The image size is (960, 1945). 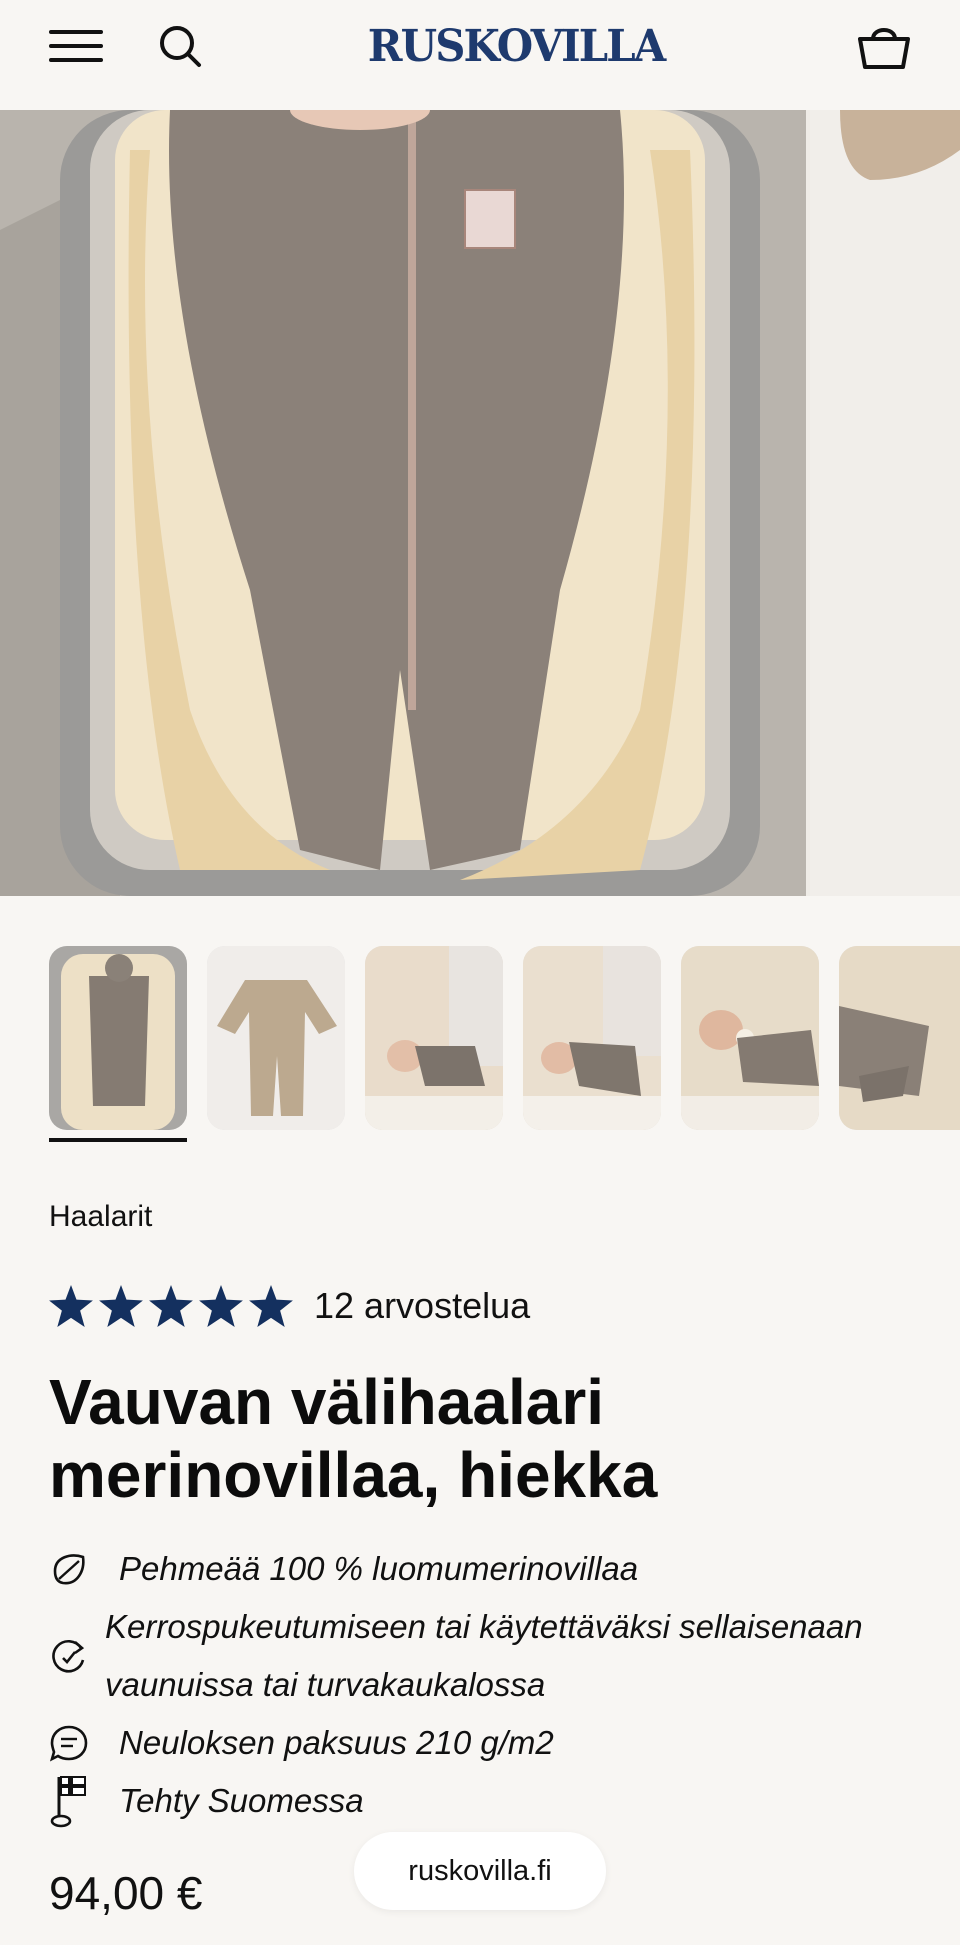 What do you see at coordinates (480, 1871) in the screenshot?
I see `browser-url-pill: ruskovilla.fi` at bounding box center [480, 1871].